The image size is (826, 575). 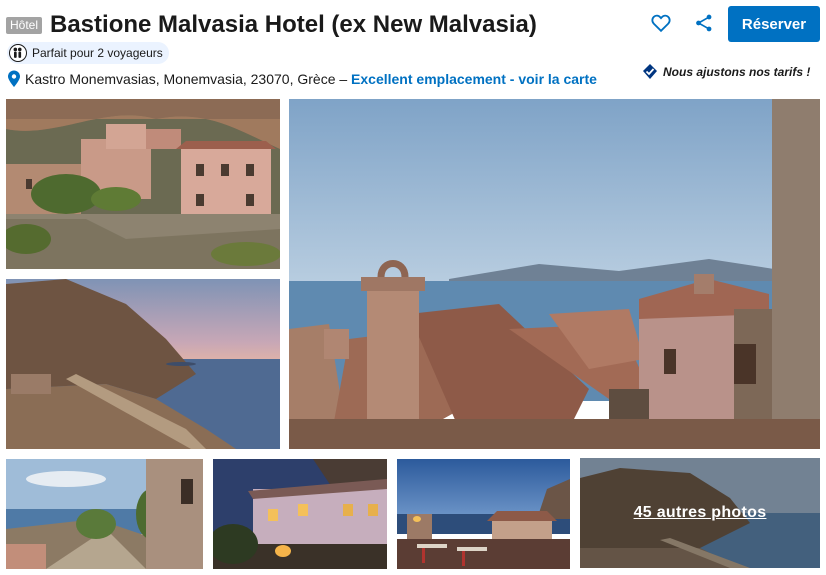 I want to click on travelers-badge: Parfait pour 2 voyageurs, so click(x=88, y=53).